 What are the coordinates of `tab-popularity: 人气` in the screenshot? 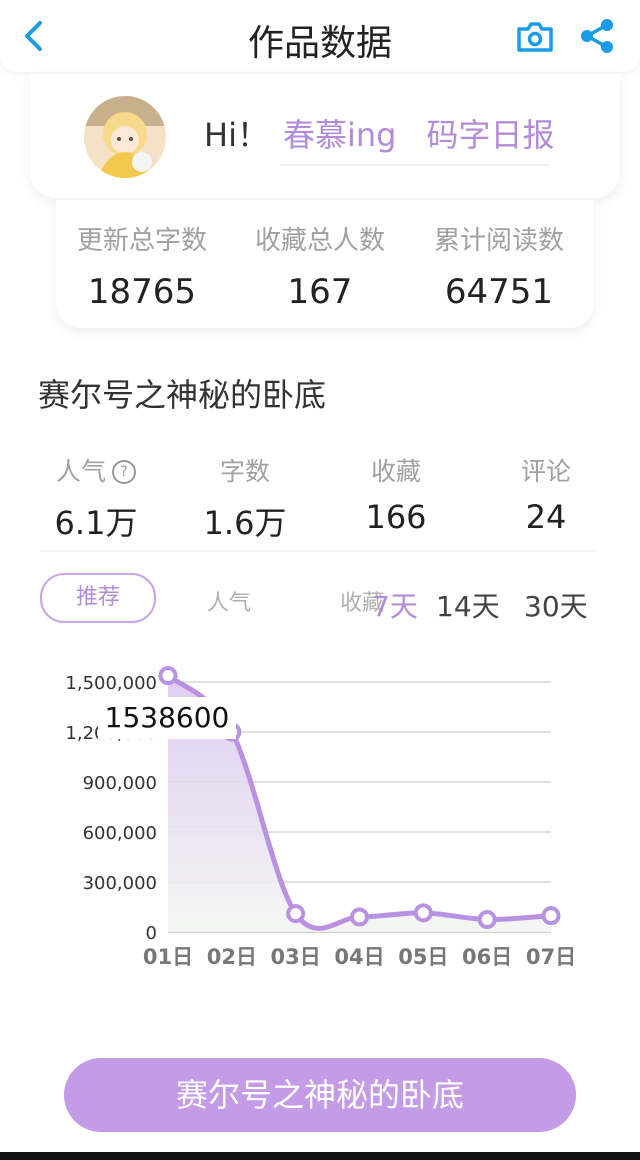 It's located at (229, 601).